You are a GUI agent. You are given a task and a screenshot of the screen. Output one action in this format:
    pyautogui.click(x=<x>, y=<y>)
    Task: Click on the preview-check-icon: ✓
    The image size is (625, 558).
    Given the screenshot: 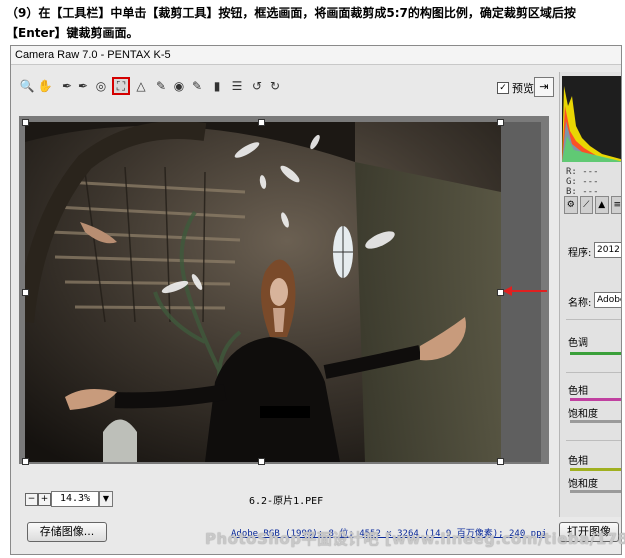 What is the action you would take?
    pyautogui.click(x=503, y=88)
    